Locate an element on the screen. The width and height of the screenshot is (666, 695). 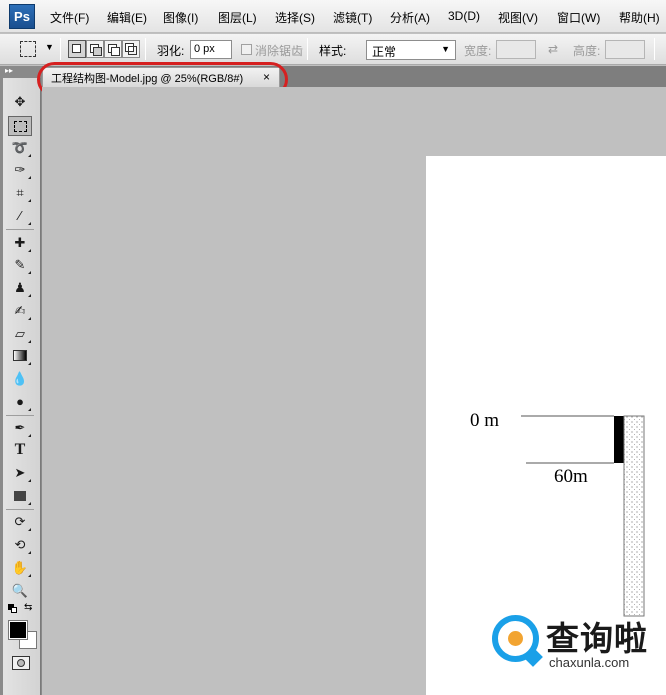
menu-analysis: 分析(A) is located at coordinates (410, 17).